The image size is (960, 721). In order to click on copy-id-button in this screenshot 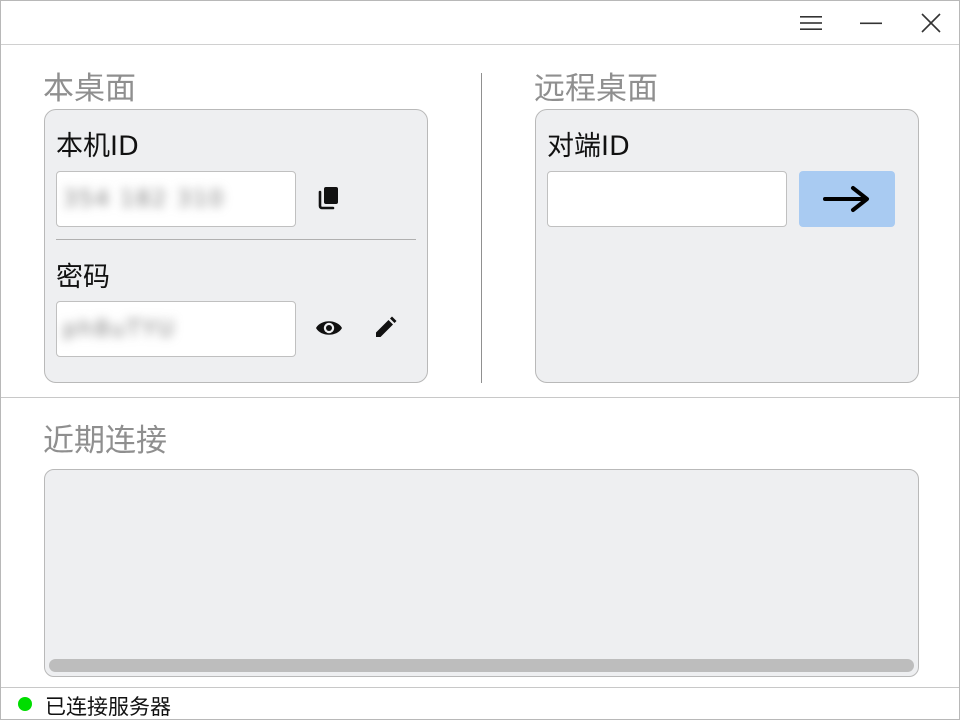, I will do `click(329, 198)`.